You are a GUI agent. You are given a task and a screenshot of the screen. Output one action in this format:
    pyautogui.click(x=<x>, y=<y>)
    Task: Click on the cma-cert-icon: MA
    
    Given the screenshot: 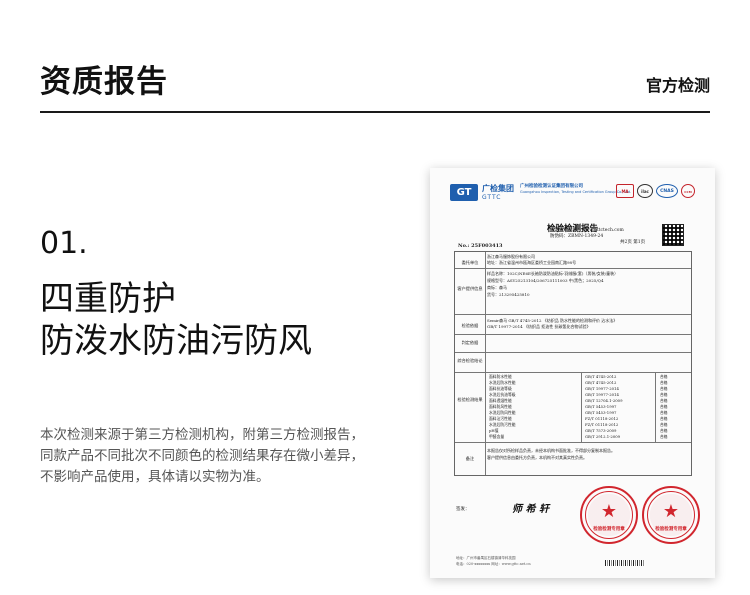 What is the action you would take?
    pyautogui.click(x=625, y=191)
    